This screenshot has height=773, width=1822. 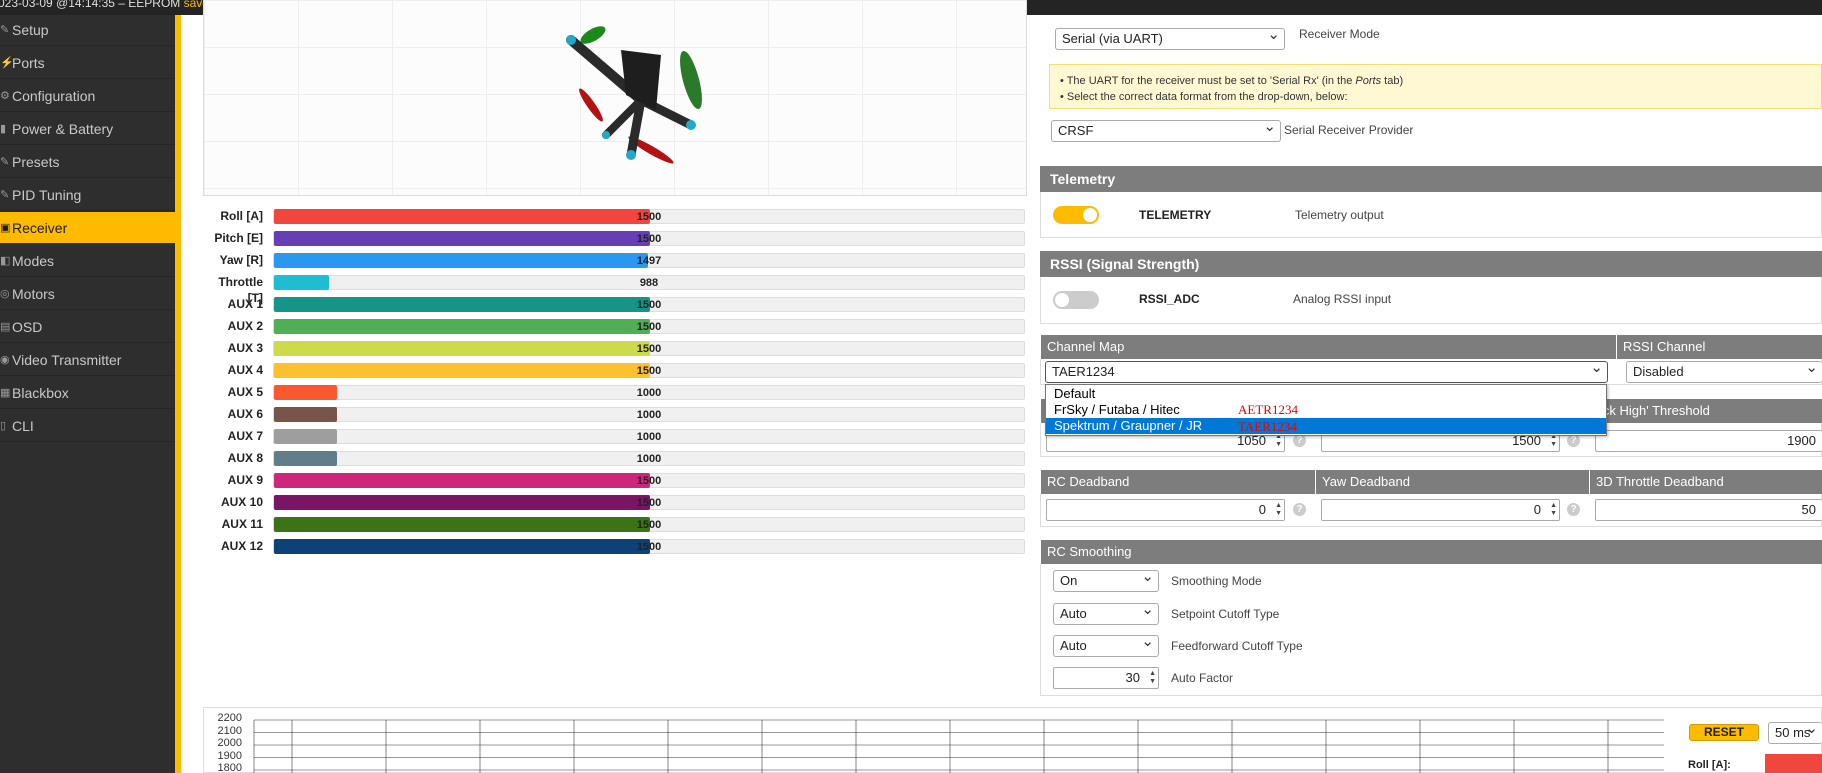 I want to click on sidebar-item-label: Video Transmitter, so click(x=67, y=360).